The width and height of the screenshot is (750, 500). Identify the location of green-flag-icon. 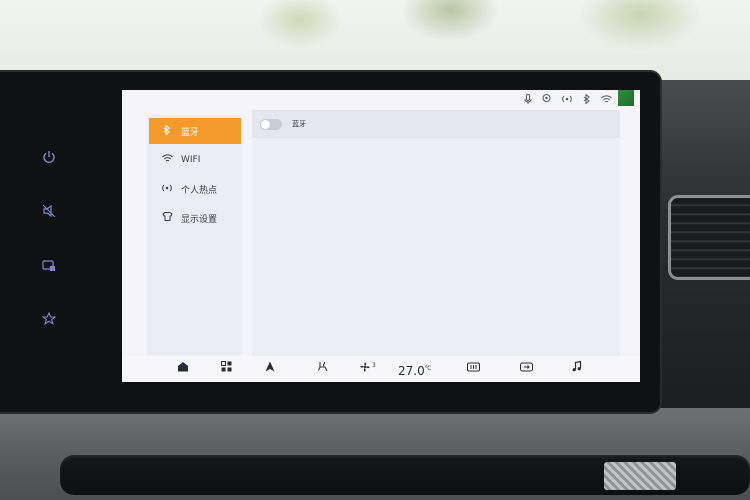
(626, 98).